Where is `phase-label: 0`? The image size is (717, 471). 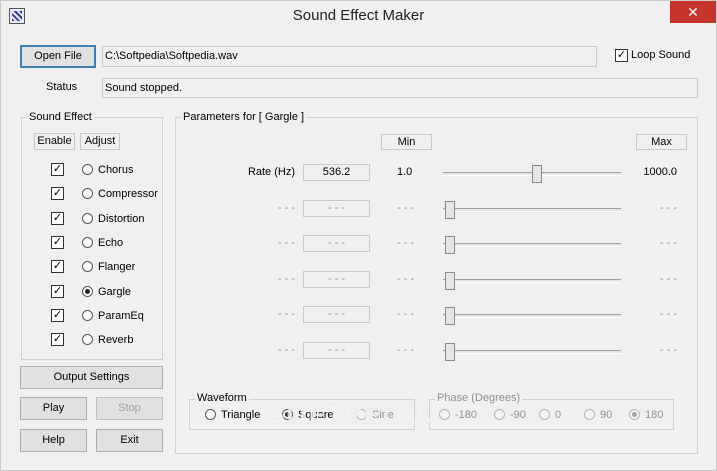
phase-label: 0 is located at coordinates (558, 415).